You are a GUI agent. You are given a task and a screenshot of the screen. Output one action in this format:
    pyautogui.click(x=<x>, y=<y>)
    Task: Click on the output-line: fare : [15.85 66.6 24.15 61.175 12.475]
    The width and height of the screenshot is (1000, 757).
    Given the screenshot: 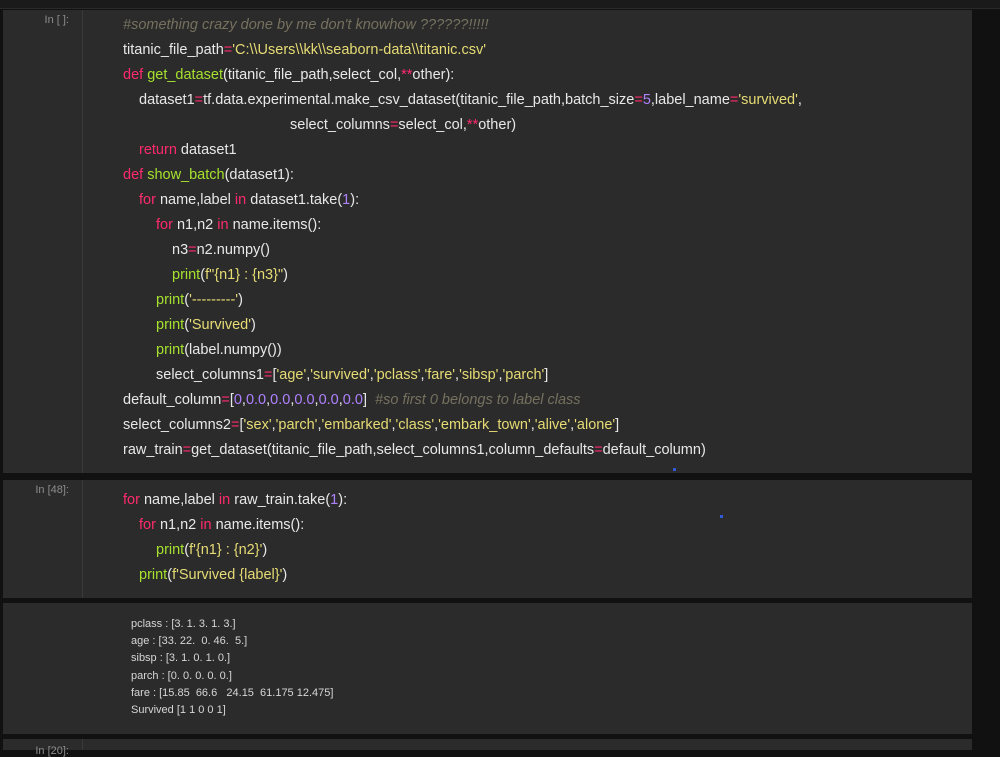 What is the action you would take?
    pyautogui.click(x=232, y=692)
    